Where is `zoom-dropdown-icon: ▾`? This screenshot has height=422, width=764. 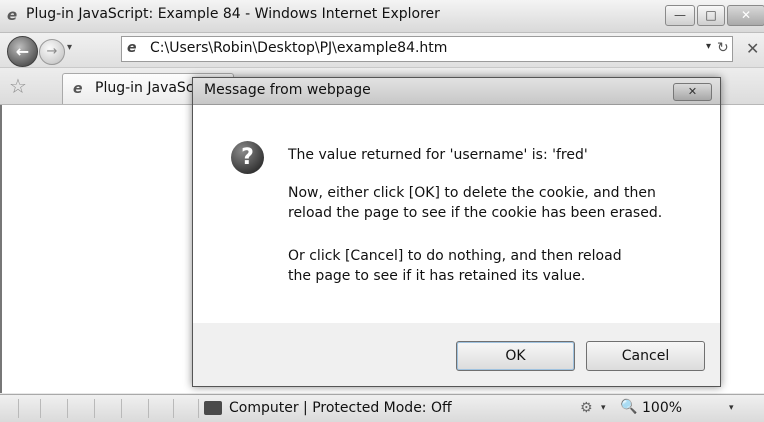
zoom-dropdown-icon: ▾ is located at coordinates (731, 408).